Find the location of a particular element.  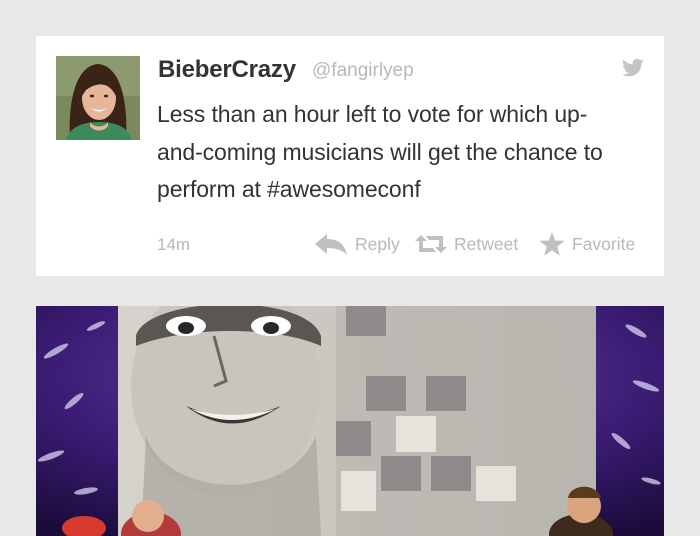

favorite-button: Favorite is located at coordinates (587, 244).